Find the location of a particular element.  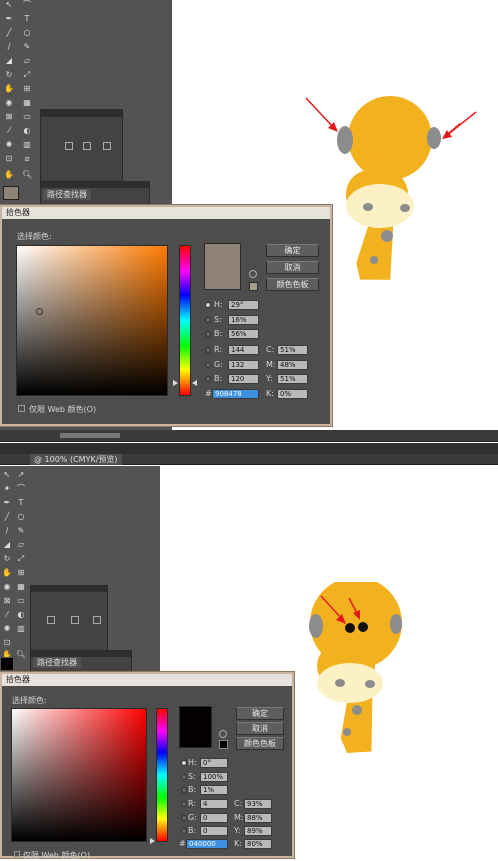

m-field: 88% is located at coordinates (258, 818).